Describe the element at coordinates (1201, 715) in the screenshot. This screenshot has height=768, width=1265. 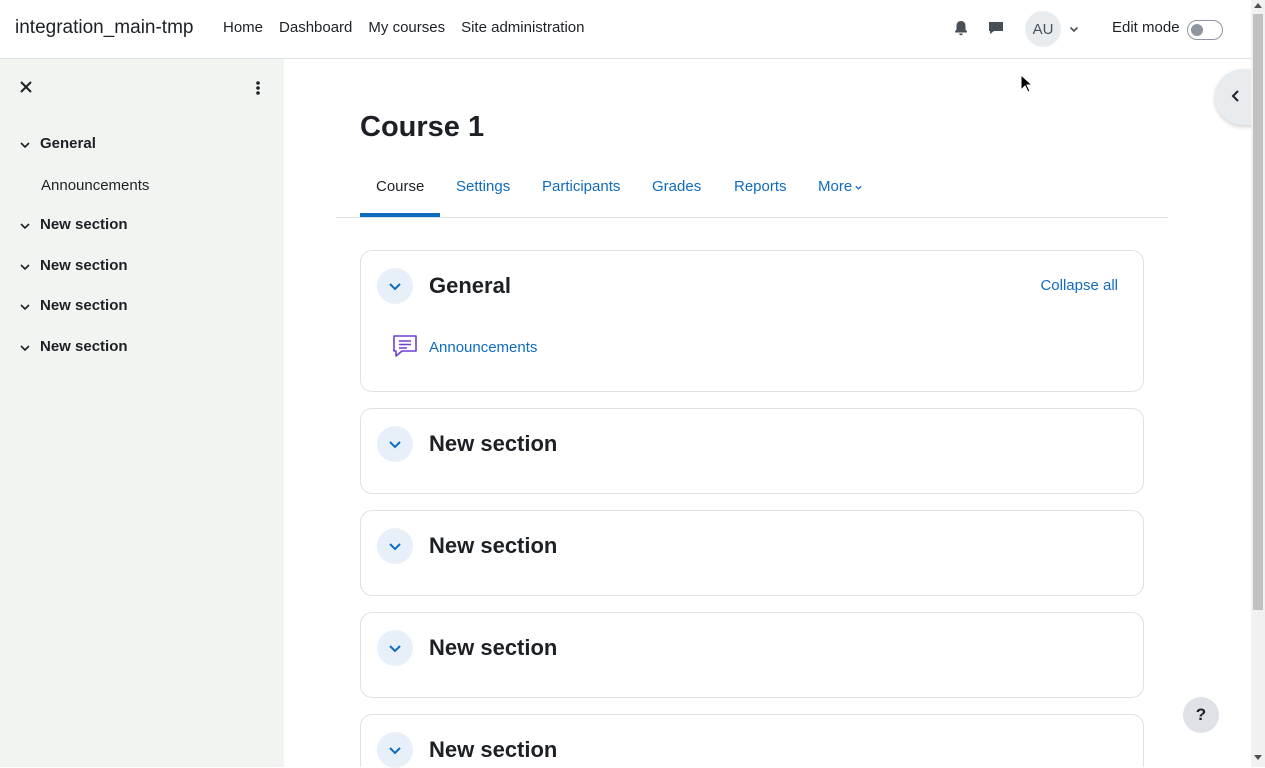
I see `help-button: ?` at that location.